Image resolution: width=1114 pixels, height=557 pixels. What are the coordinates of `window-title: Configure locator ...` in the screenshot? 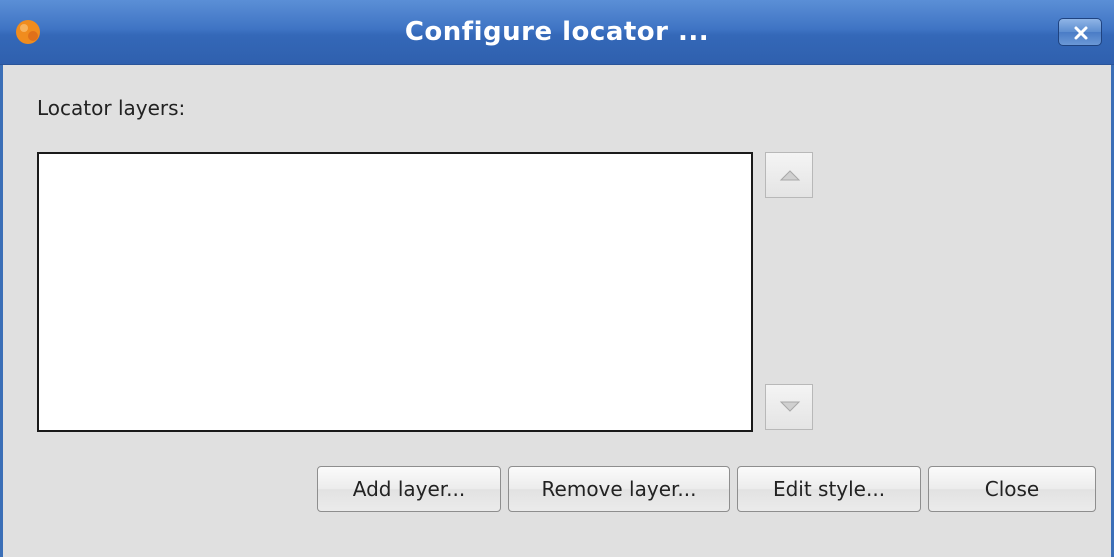 It's located at (557, 32).